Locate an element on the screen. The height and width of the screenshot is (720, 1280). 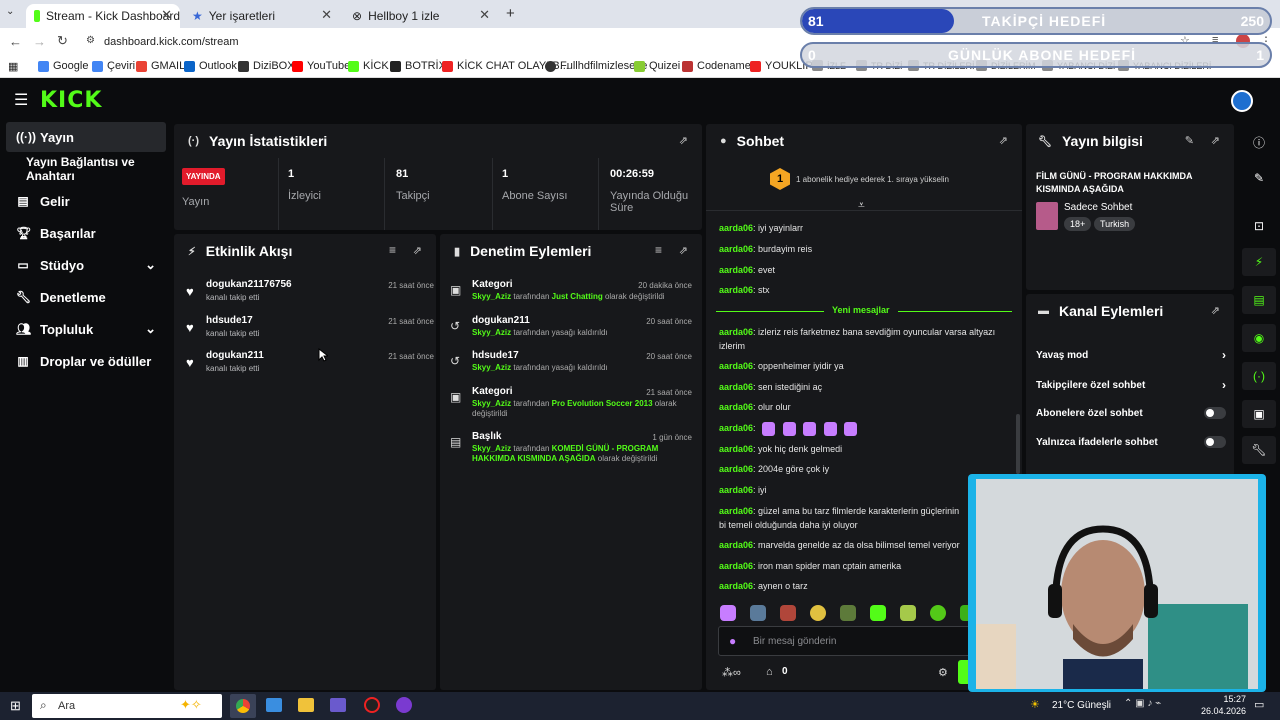
stream-category: Sadece Sohbet is located at coordinates (1098, 207).